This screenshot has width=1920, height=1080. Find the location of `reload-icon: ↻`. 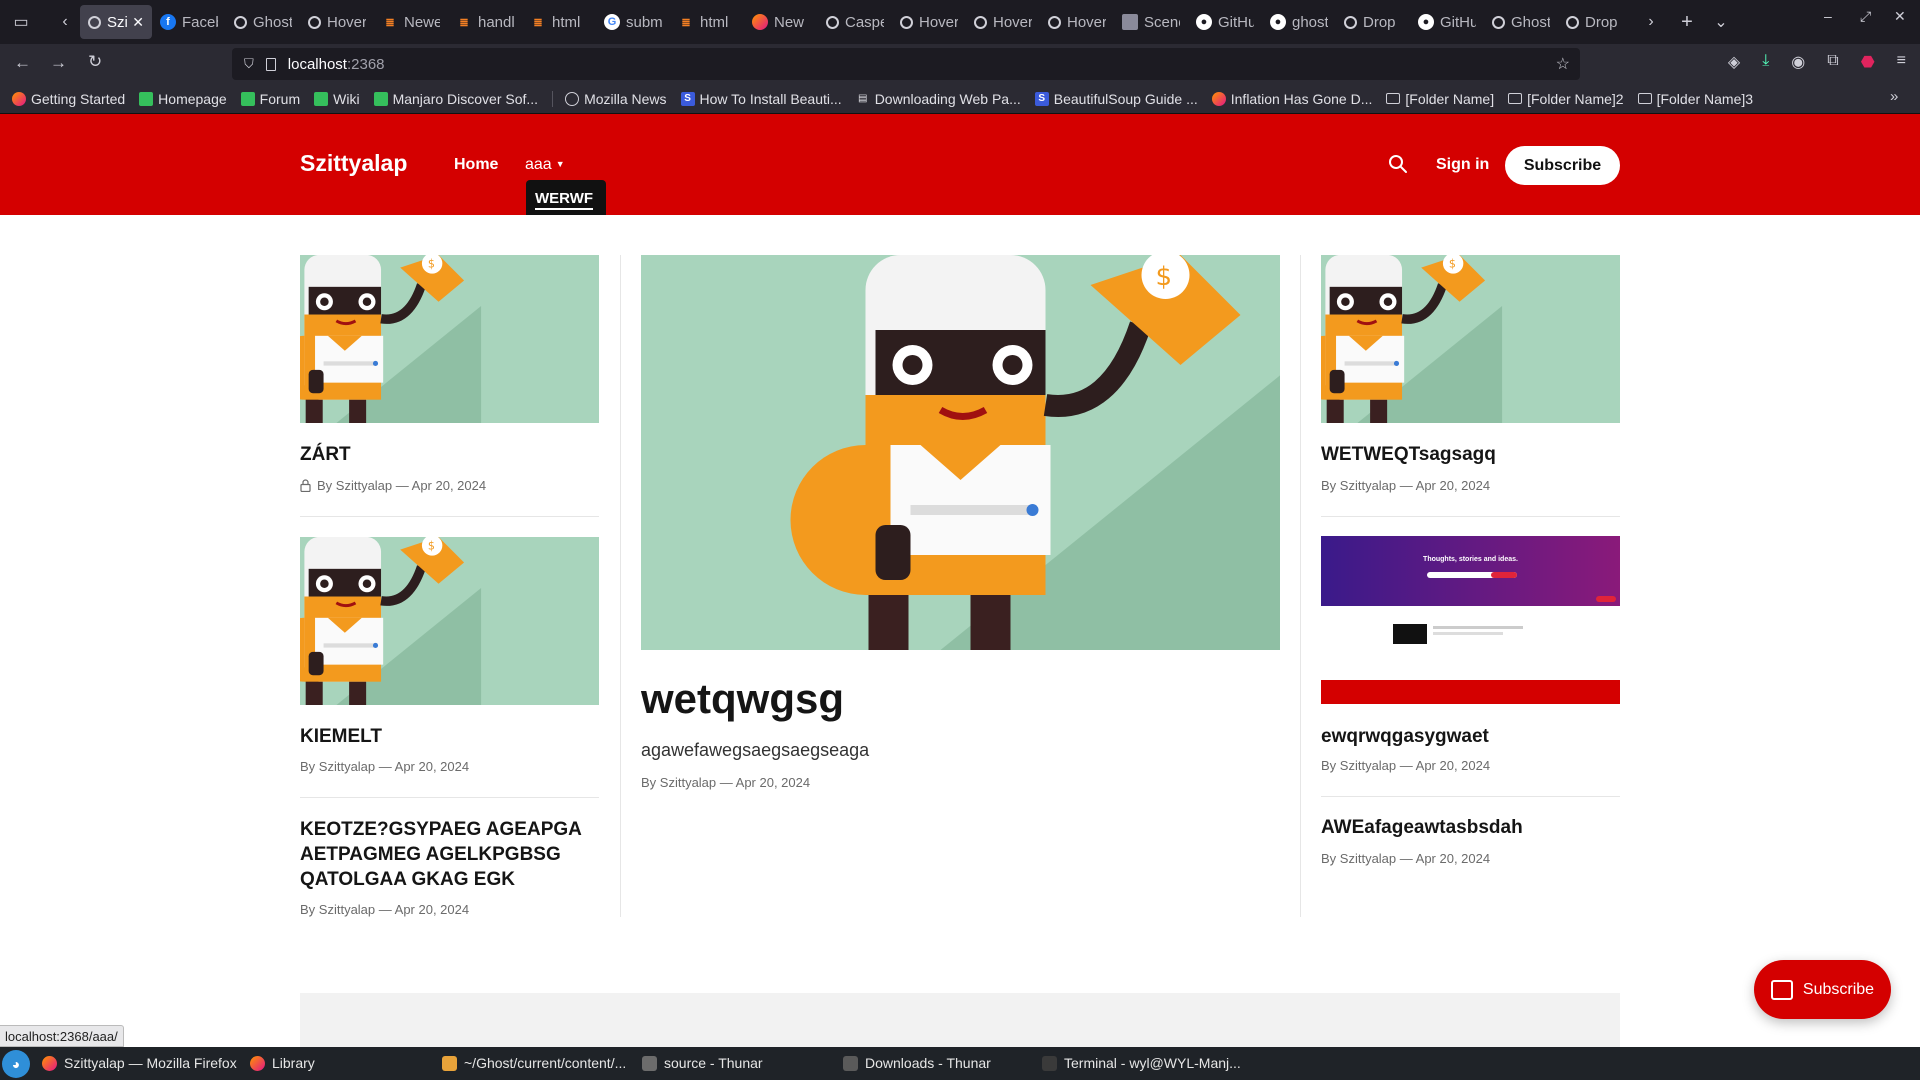

reload-icon: ↻ is located at coordinates (95, 62).